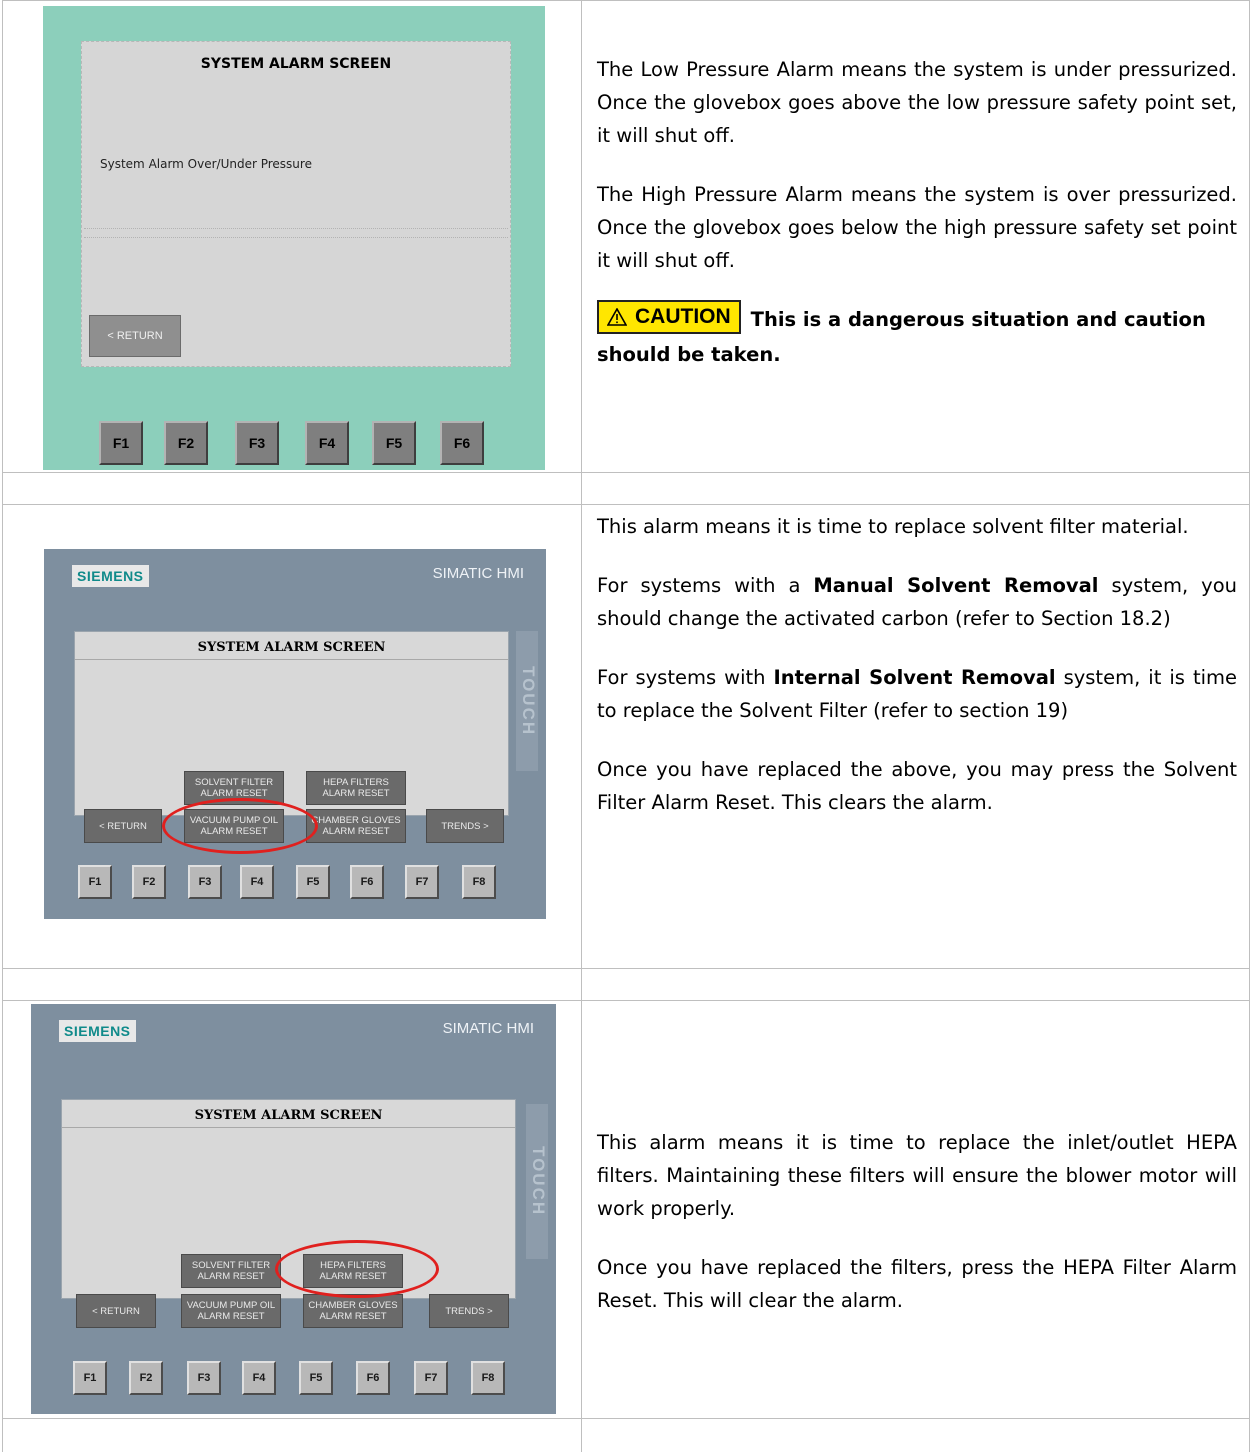 This screenshot has width=1252, height=1452. I want to click on table-column-divider, so click(581, 726).